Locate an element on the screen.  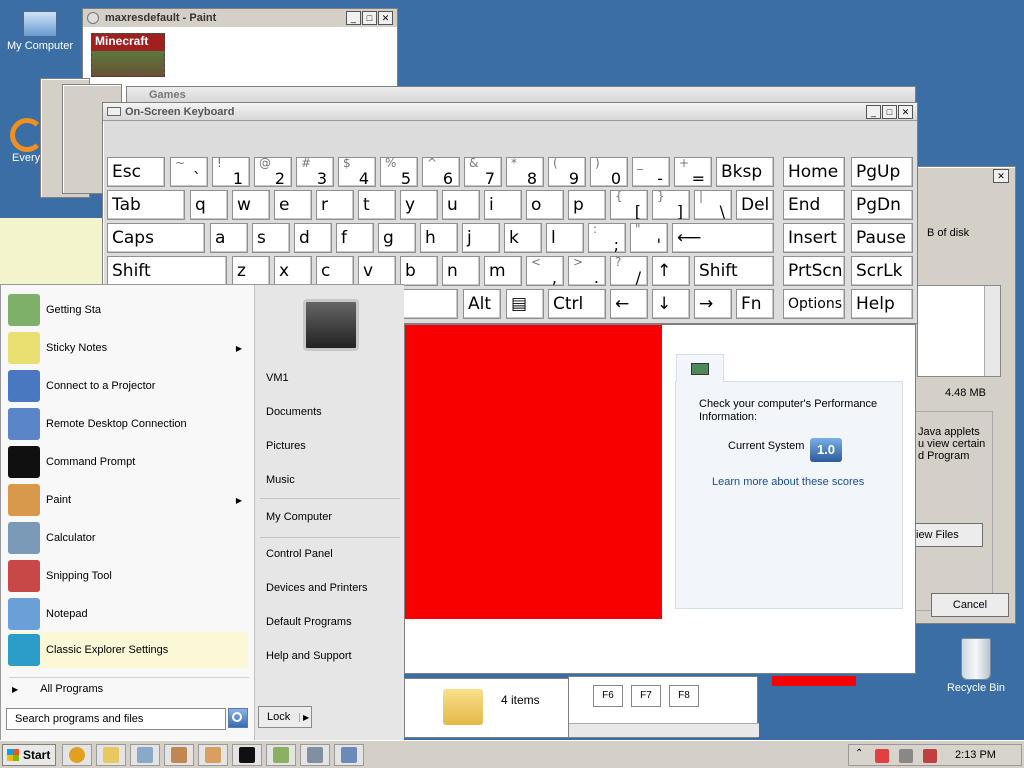
taskbar-button-system is located at coordinates (315, 755).